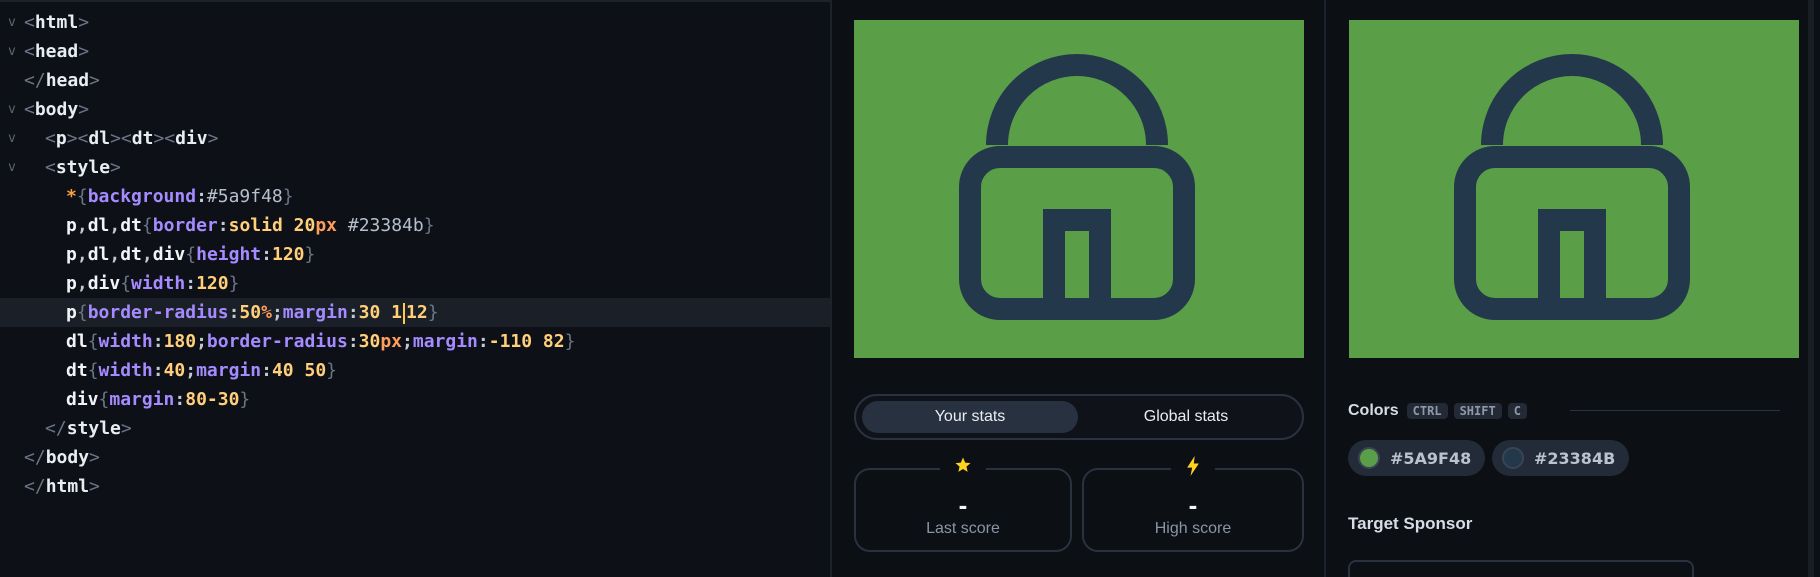 The height and width of the screenshot is (577, 1820). I want to click on tab-your-stats: Your stats, so click(970, 417).